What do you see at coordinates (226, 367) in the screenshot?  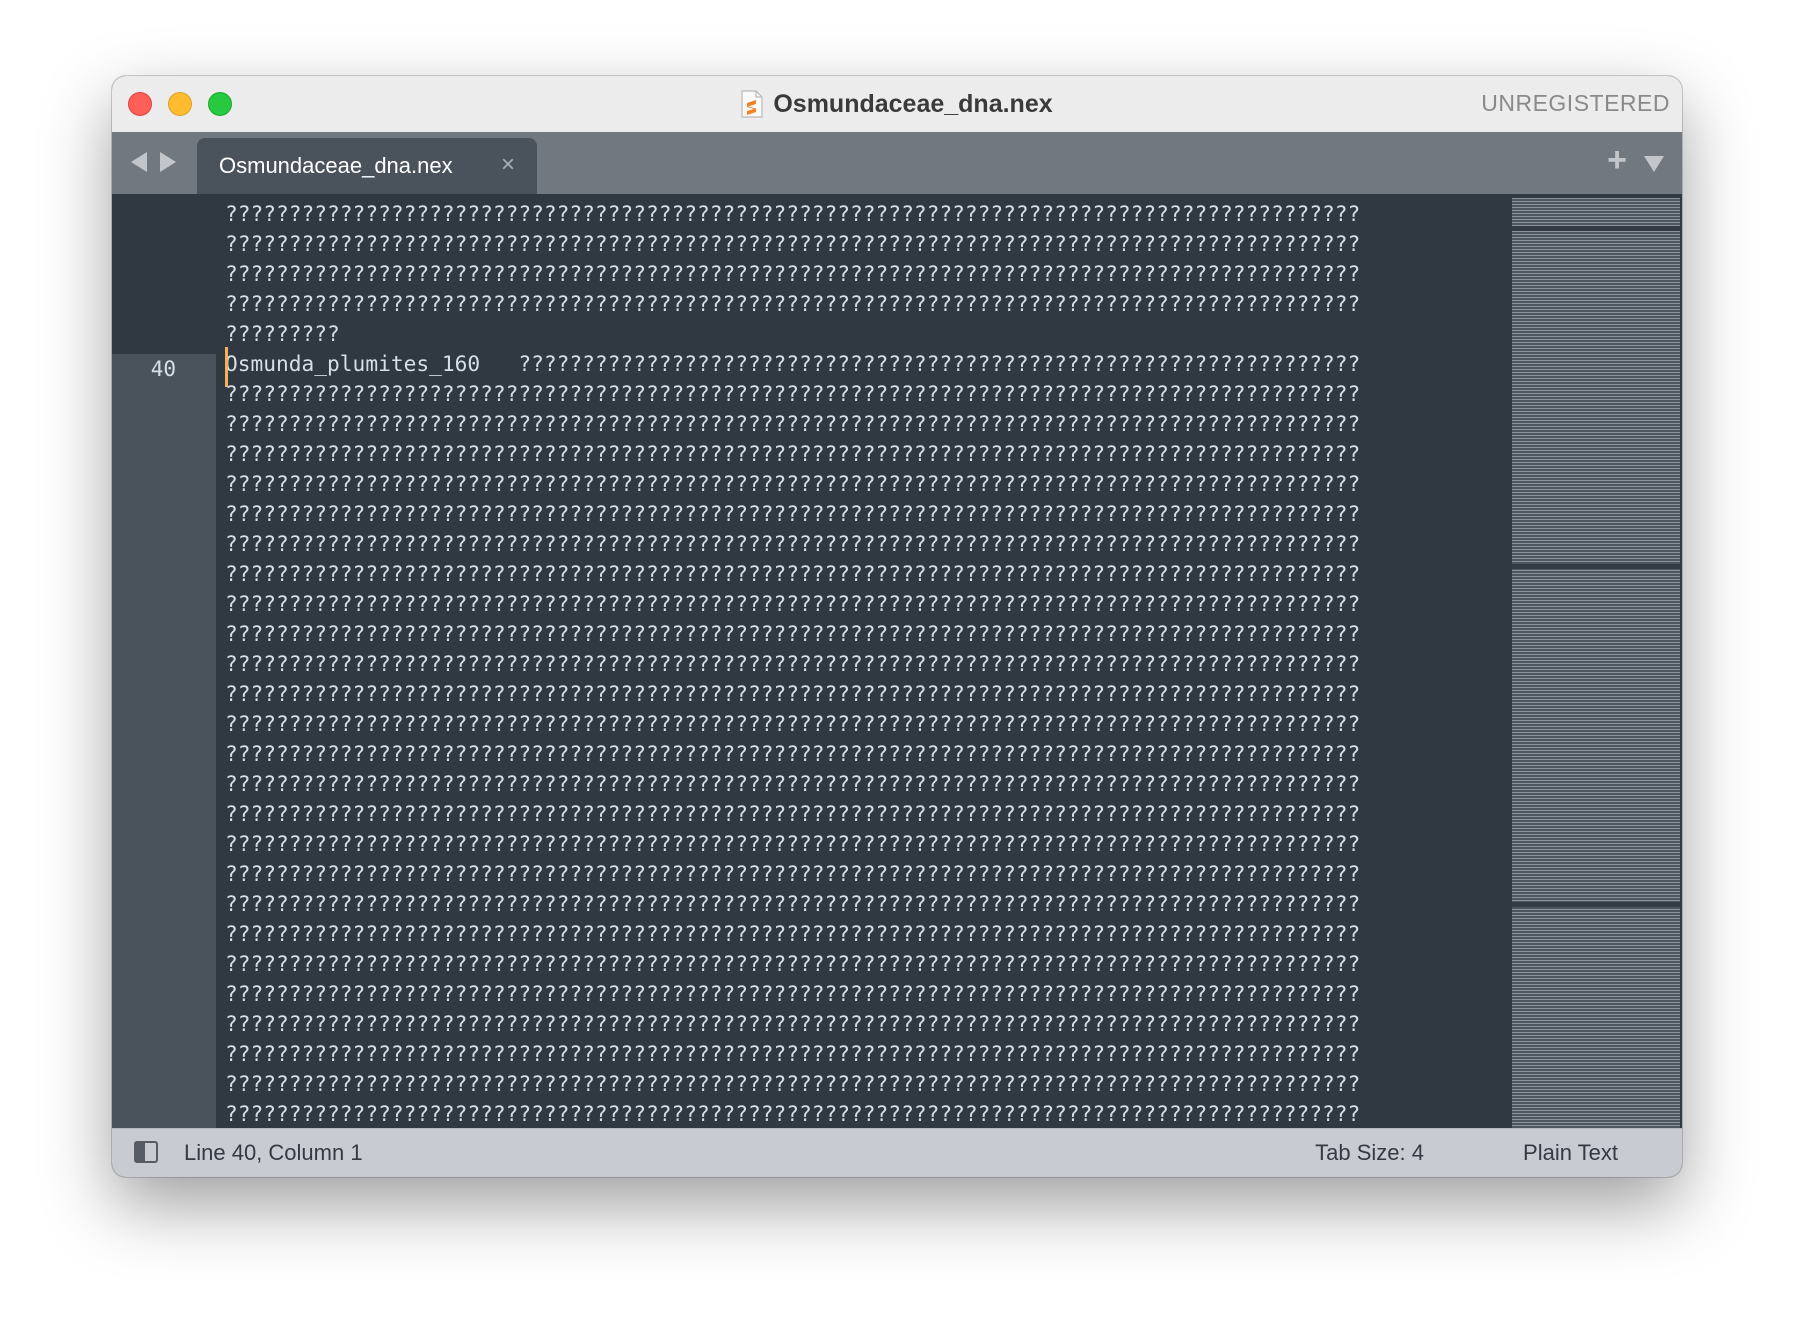 I see `text-caret` at bounding box center [226, 367].